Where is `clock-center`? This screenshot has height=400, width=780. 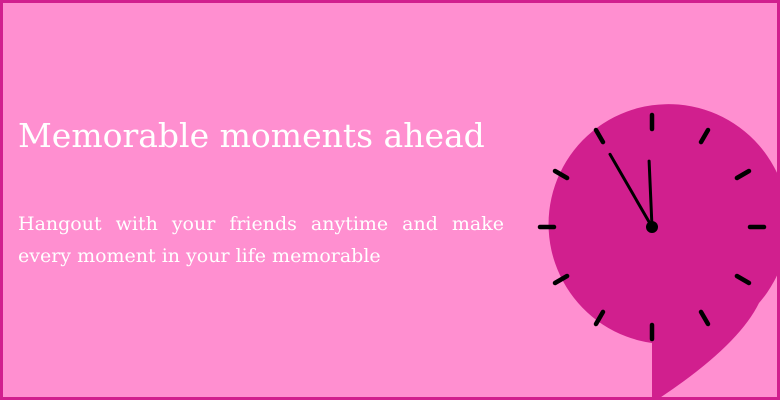
clock-center is located at coordinates (652, 227).